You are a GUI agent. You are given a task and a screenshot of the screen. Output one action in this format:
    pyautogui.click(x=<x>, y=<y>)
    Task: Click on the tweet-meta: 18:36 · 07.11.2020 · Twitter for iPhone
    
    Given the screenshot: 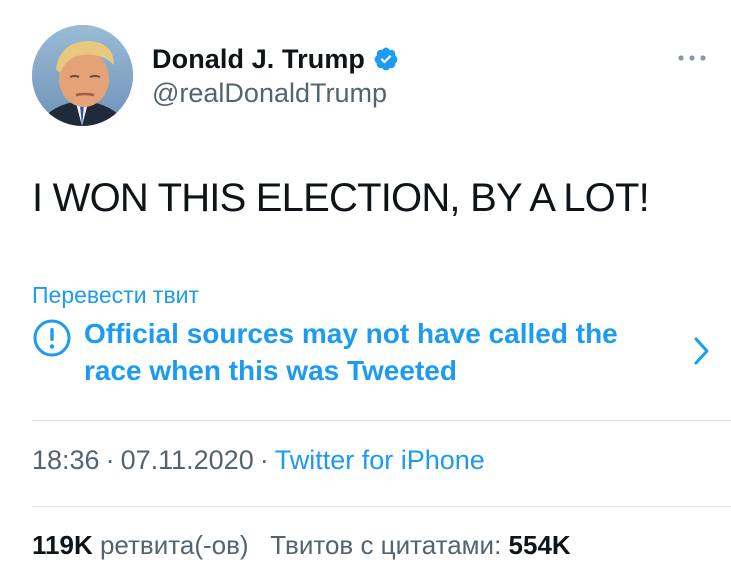 What is the action you would take?
    pyautogui.click(x=258, y=460)
    